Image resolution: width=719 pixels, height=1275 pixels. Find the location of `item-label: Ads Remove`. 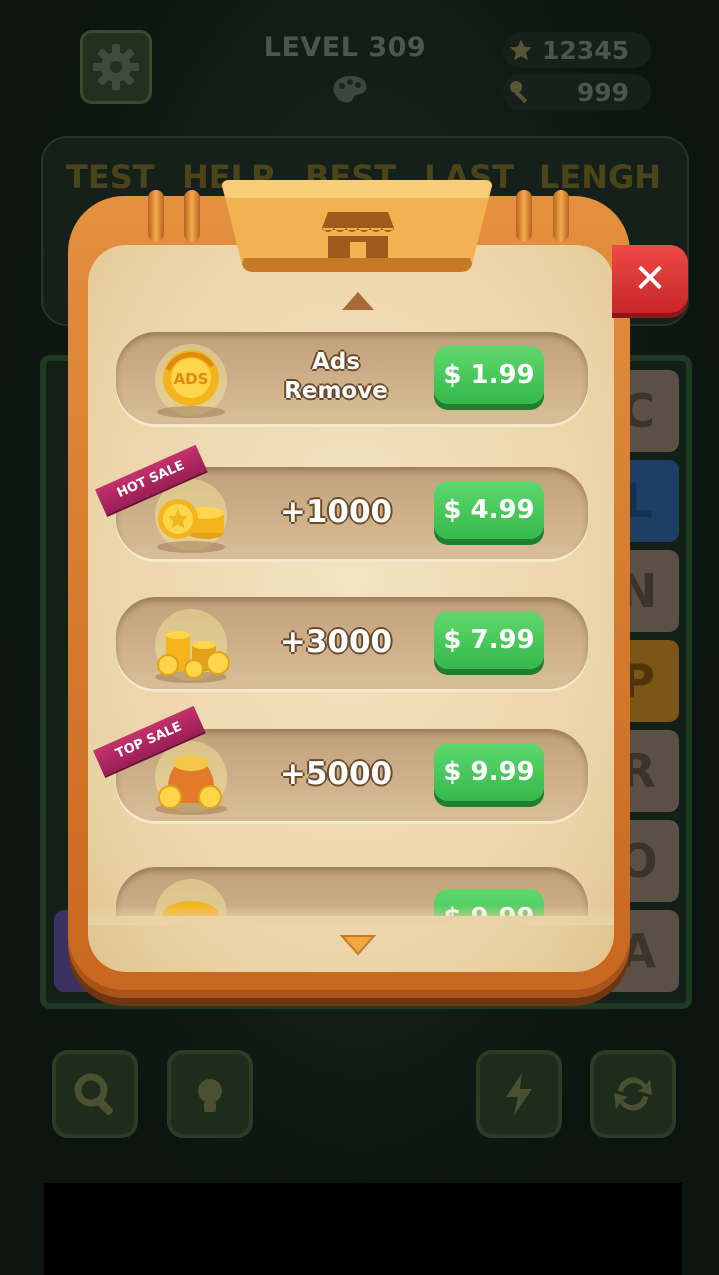

item-label: Ads Remove is located at coordinates (336, 377).